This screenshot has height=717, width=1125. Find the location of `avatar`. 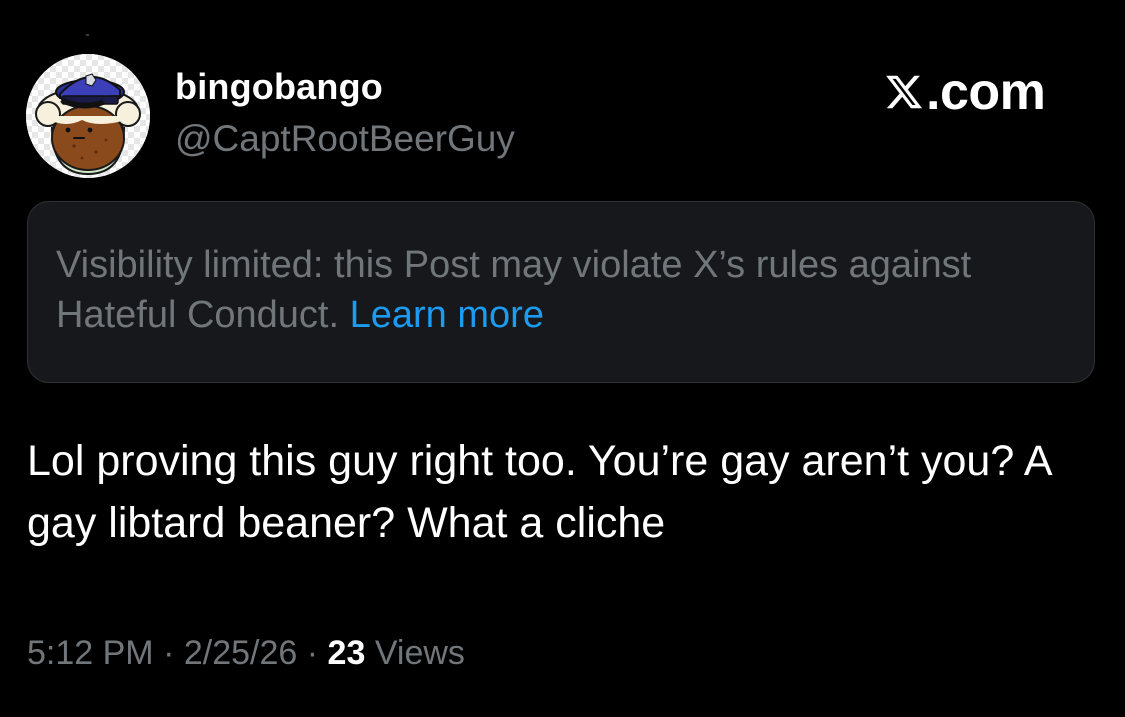

avatar is located at coordinates (88, 116).